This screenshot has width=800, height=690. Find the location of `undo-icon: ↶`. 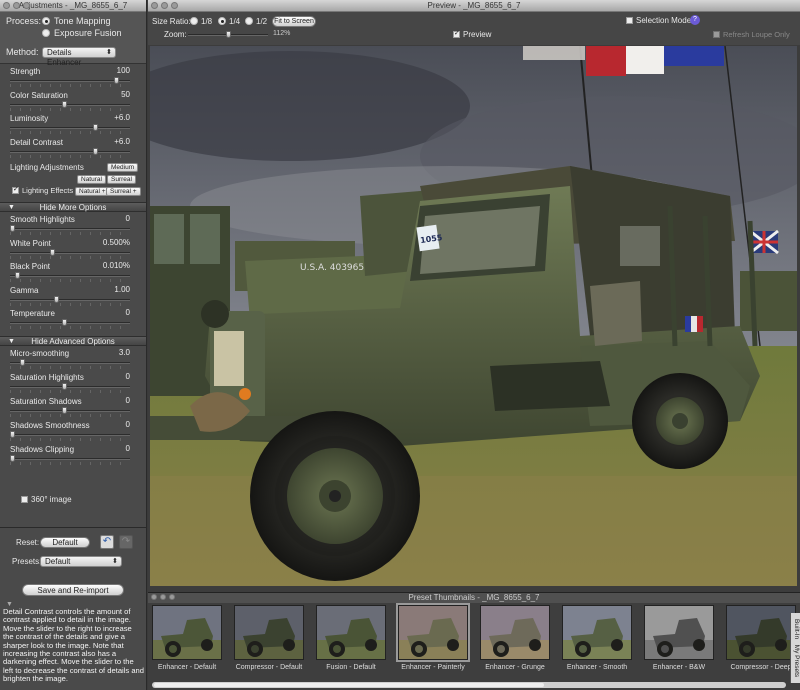

undo-icon: ↶ is located at coordinates (107, 542).